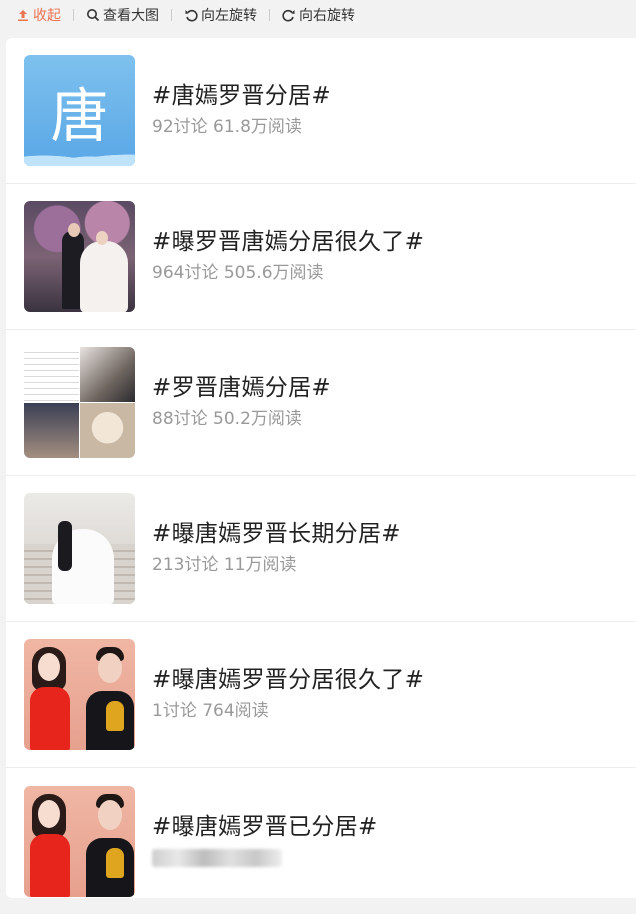  Describe the element at coordinates (288, 242) in the screenshot. I see `topic-title: #曝罗晋唐嫣分居很久了#` at that location.